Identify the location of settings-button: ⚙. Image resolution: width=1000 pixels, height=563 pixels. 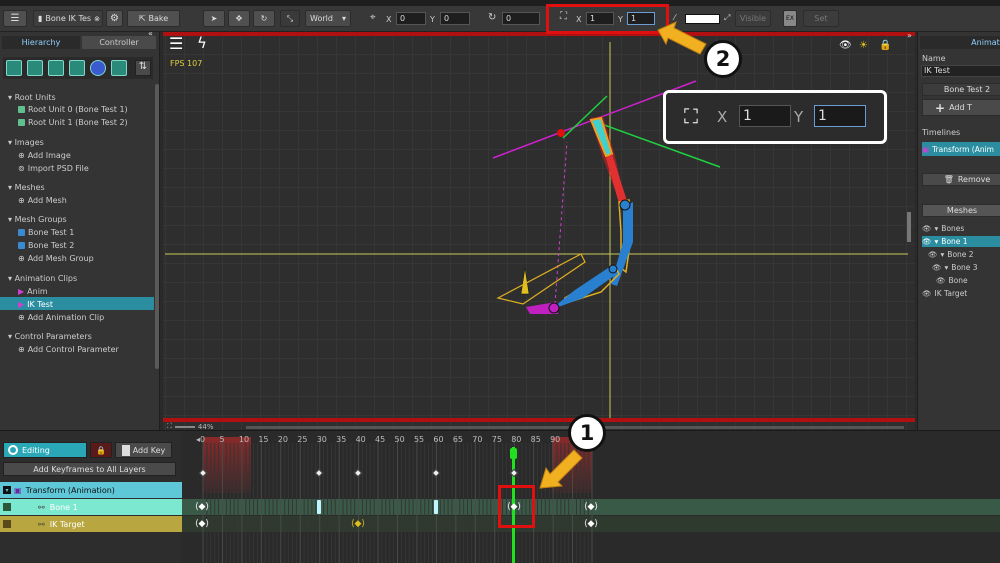
(114, 18).